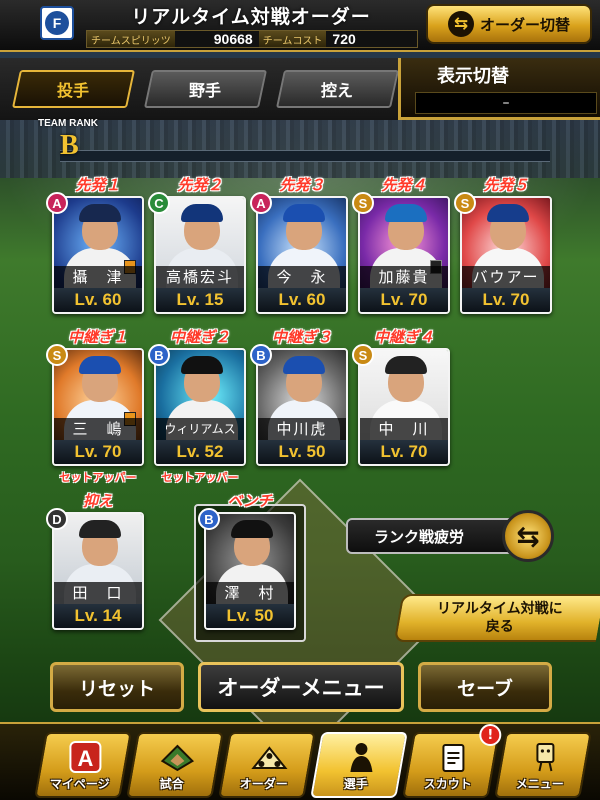  I want to click on tab-reserve-label: 控え, so click(337, 90).